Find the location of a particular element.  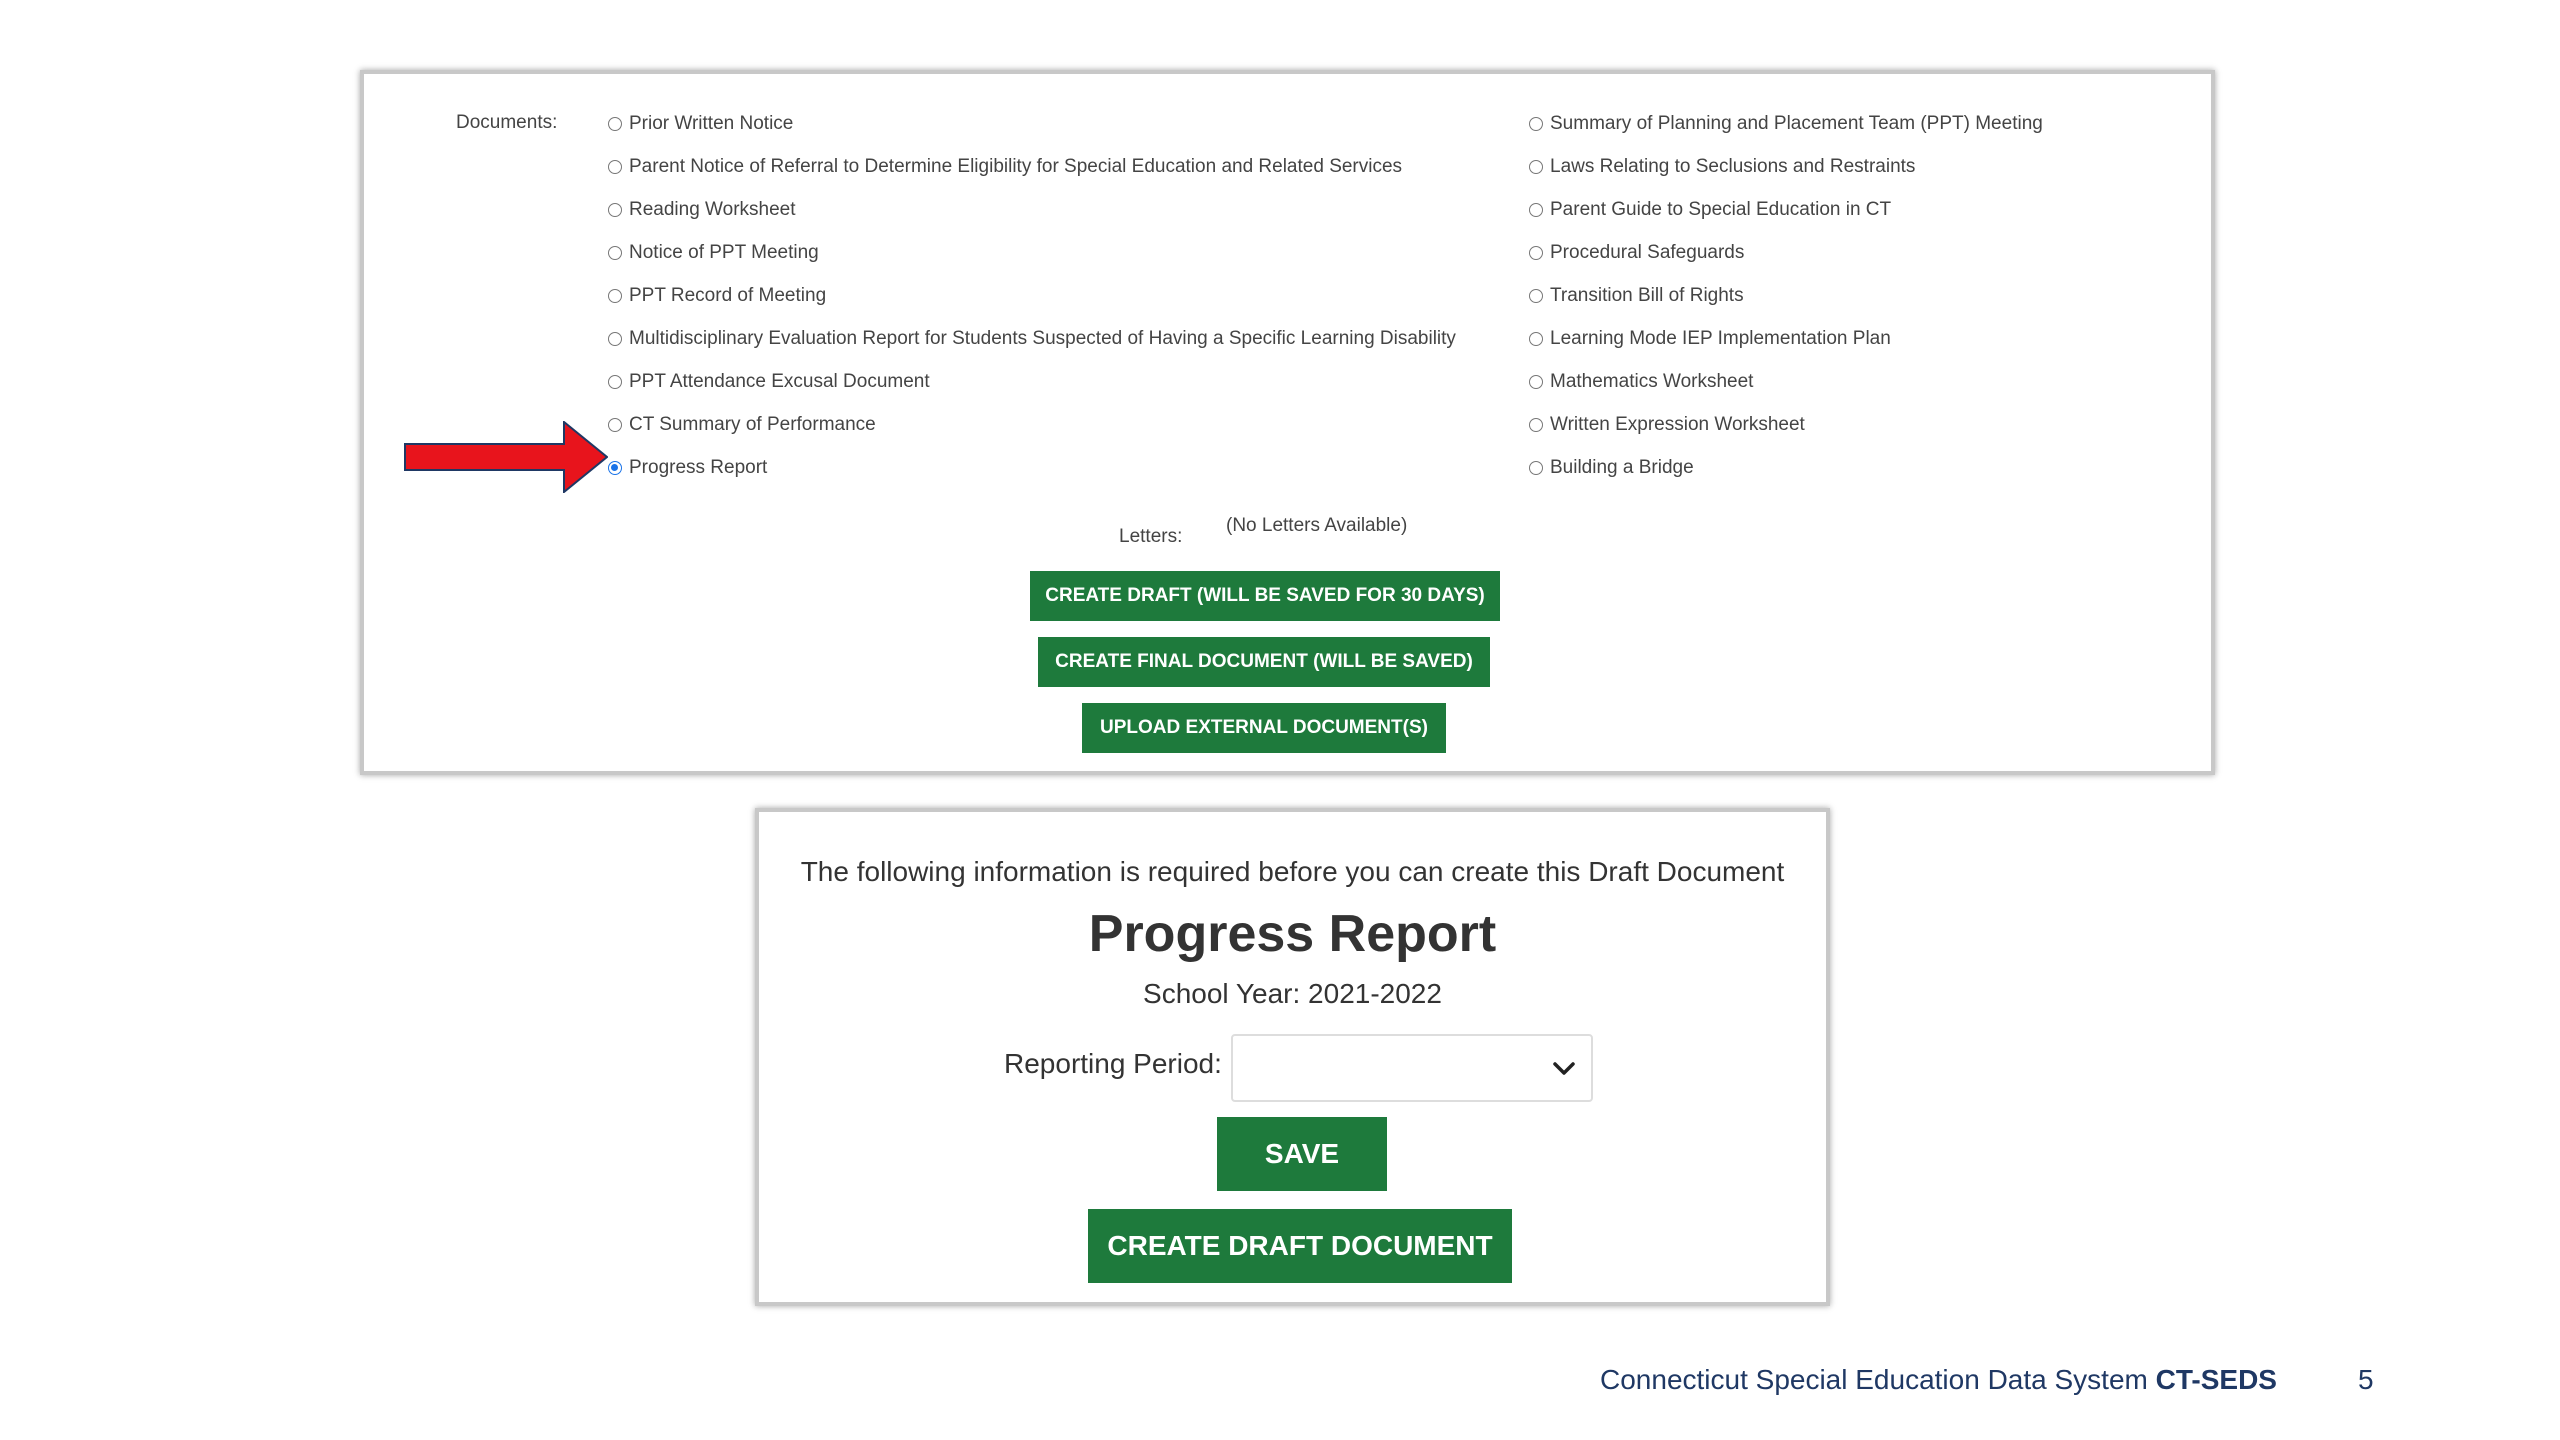

doc-option-learning-mode-iep: Learning Mode IEP Implementation Plan is located at coordinates (1786, 338).